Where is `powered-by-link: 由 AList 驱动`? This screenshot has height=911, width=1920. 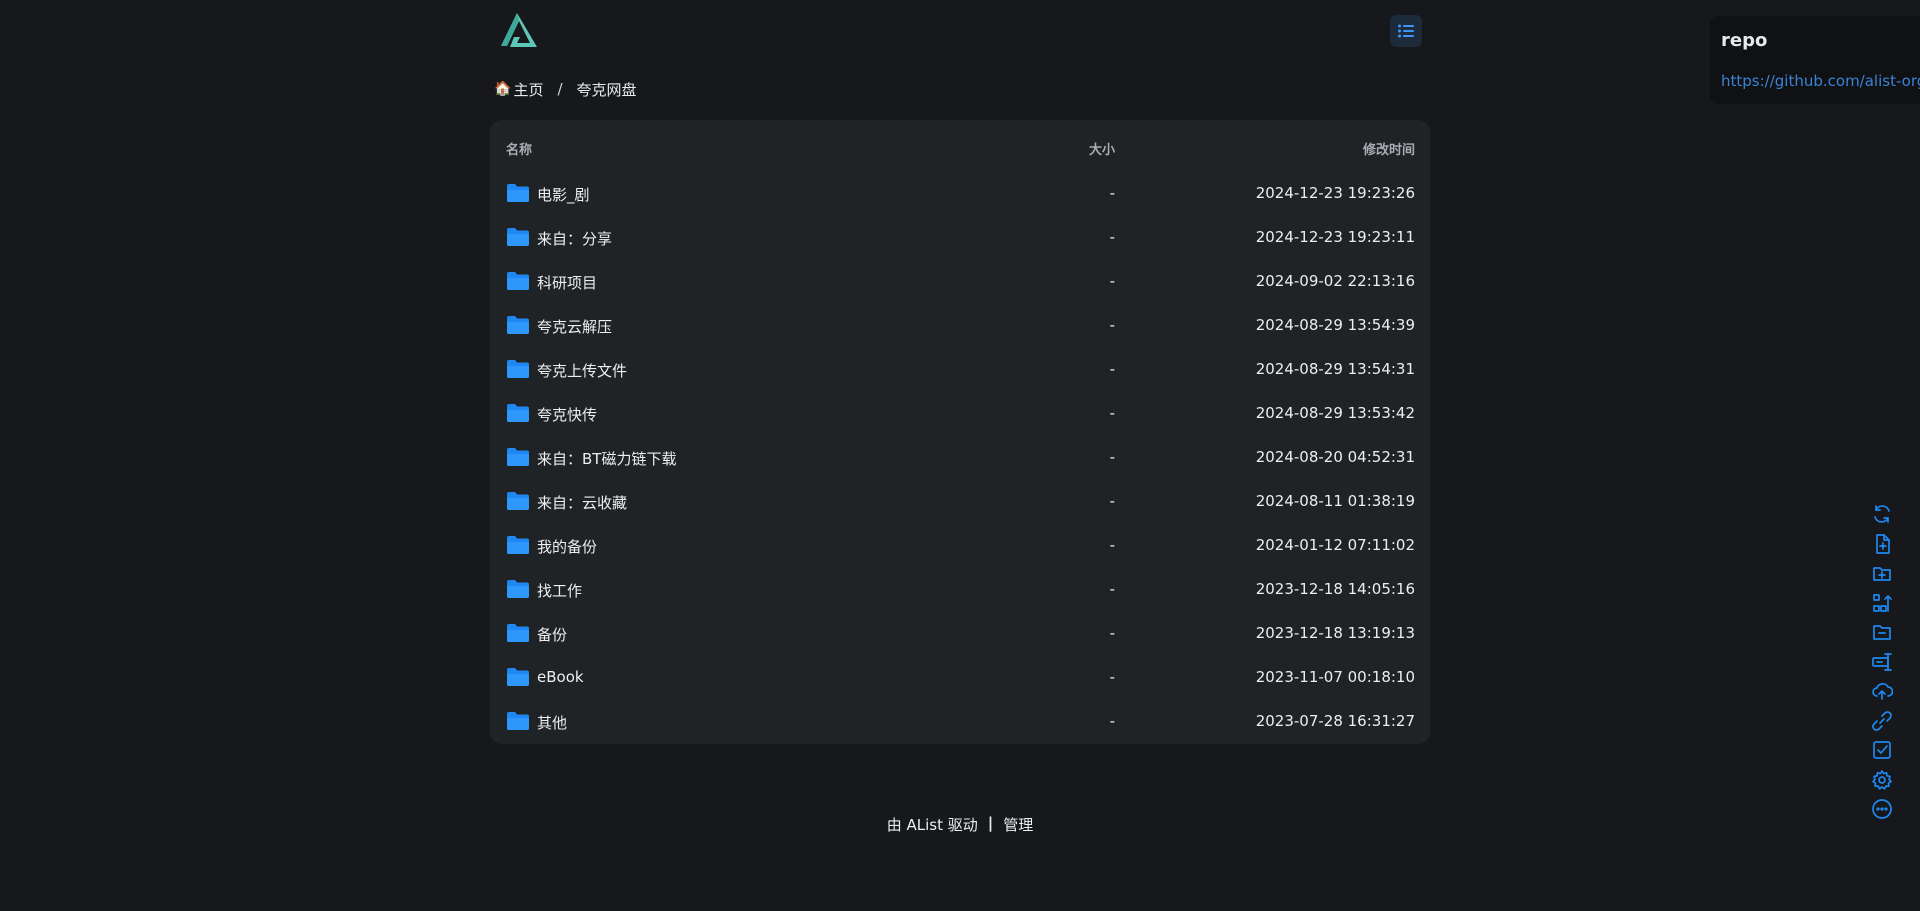
powered-by-link: 由 AList 驱动 is located at coordinates (932, 824).